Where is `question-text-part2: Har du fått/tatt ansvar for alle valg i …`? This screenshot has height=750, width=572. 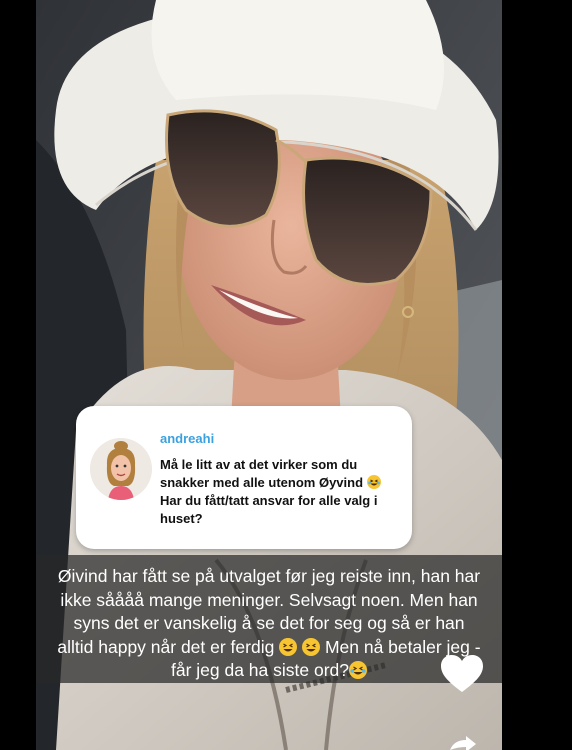 question-text-part2: Har du fått/tatt ansvar for alle valg i … is located at coordinates (269, 509).